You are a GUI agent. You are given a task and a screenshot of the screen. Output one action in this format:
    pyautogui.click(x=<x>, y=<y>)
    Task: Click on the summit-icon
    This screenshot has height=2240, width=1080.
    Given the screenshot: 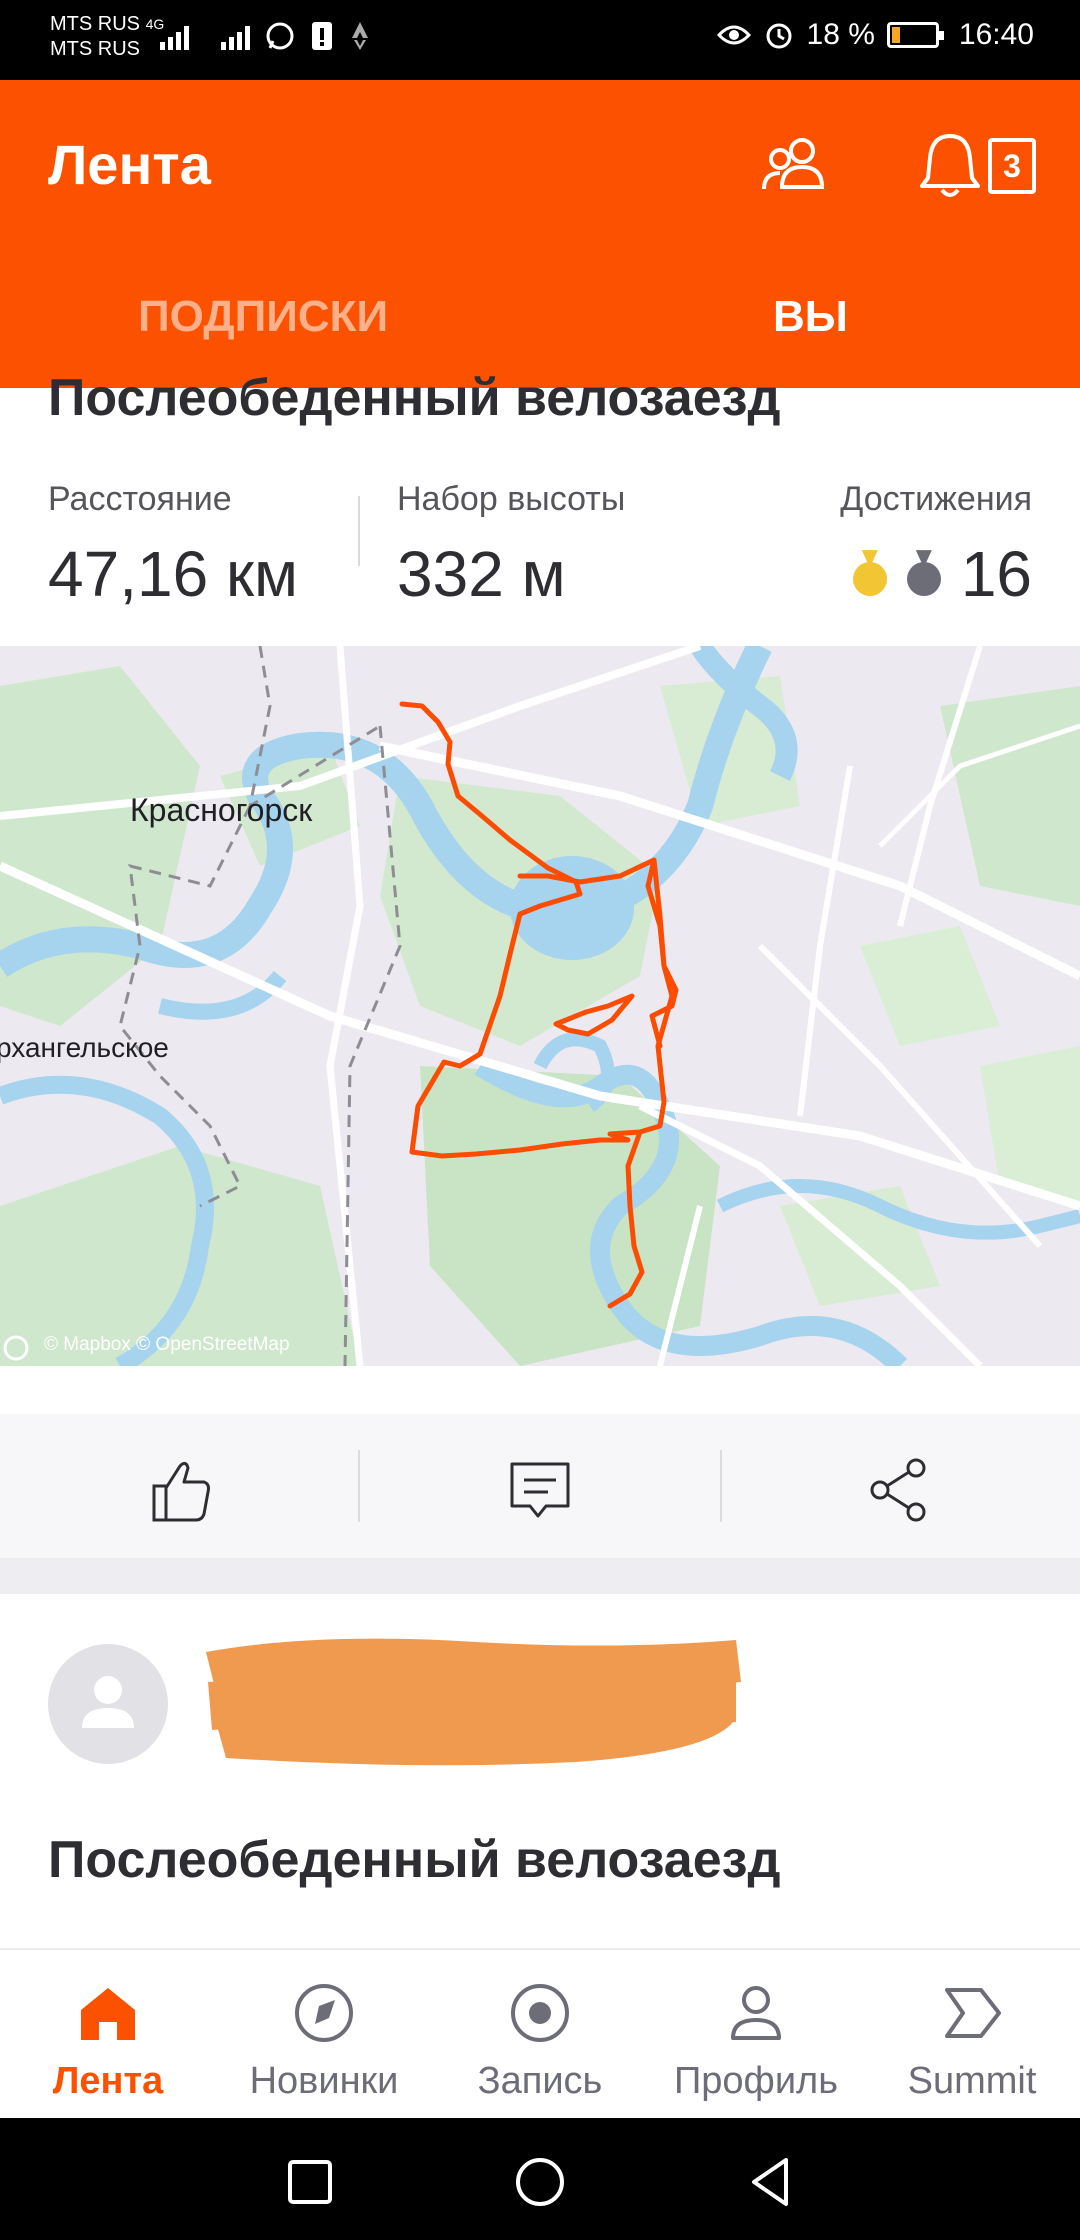 What is the action you would take?
    pyautogui.click(x=973, y=2013)
    